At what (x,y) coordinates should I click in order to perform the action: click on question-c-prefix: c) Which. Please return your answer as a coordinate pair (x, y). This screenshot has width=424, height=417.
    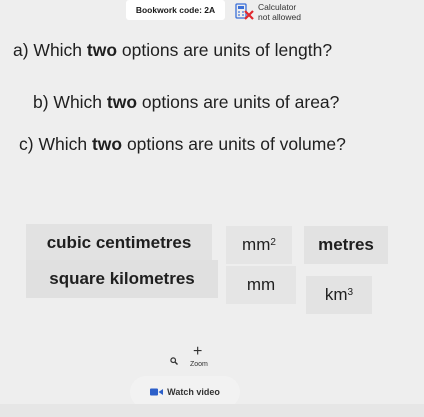
    Looking at the image, I should click on (55, 144).